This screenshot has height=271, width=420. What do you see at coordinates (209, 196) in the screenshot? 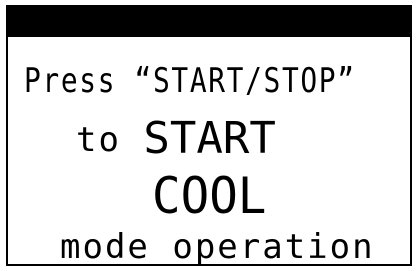
I see `mode-name: COOL` at bounding box center [209, 196].